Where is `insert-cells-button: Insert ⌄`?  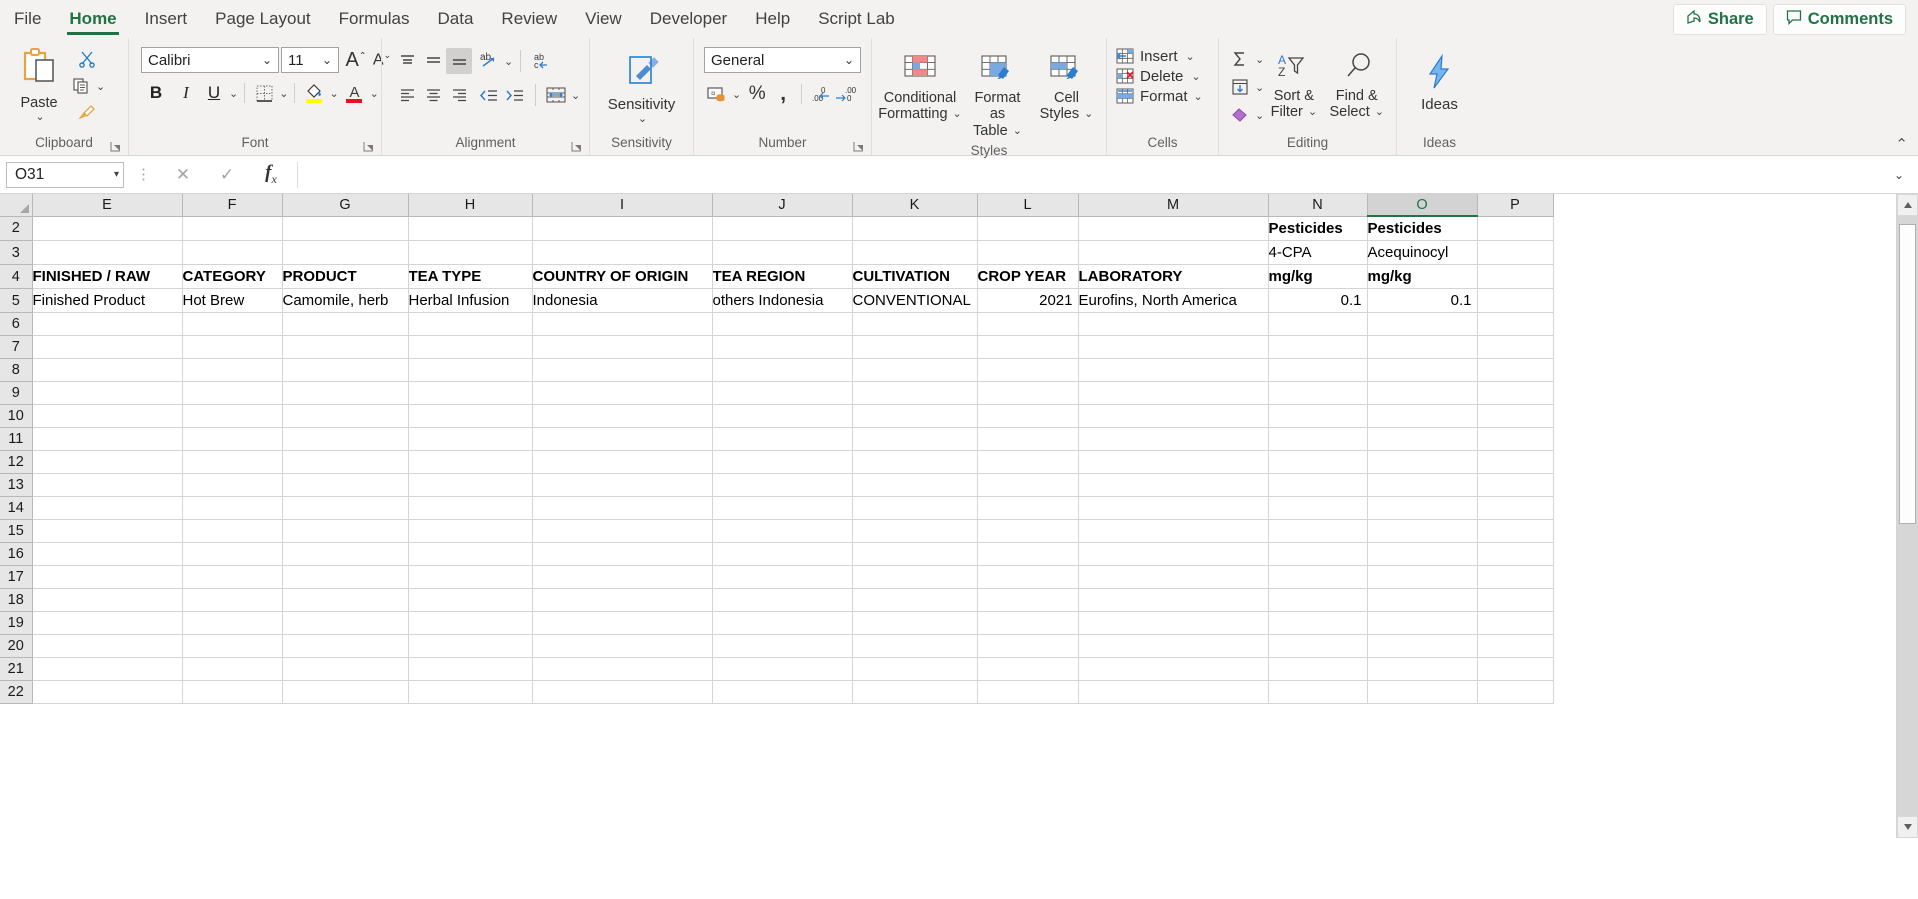 insert-cells-button: Insert ⌄ is located at coordinates (1155, 56).